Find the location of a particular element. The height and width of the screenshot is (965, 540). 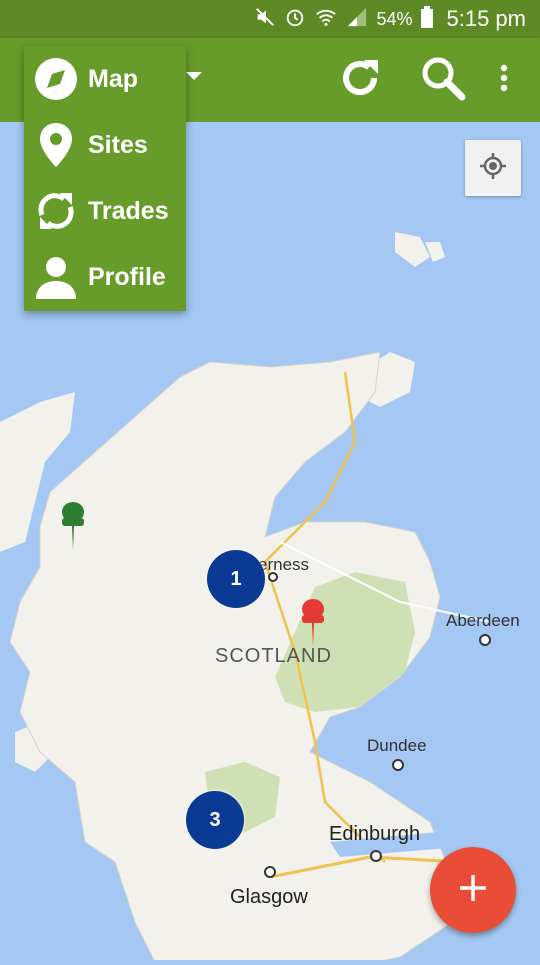

red-pushpin-marker is located at coordinates (313, 625).